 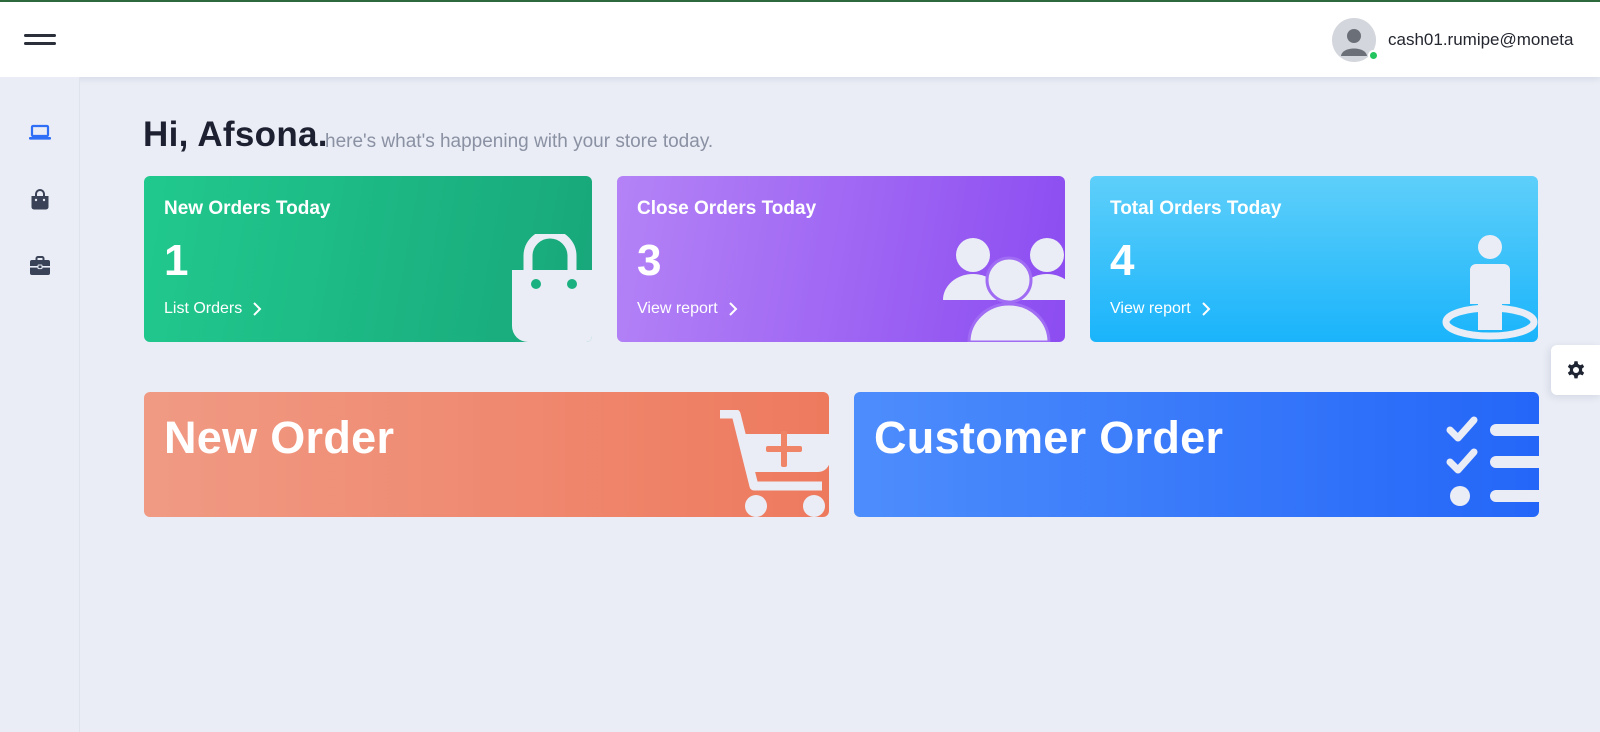 What do you see at coordinates (1049, 437) in the screenshot?
I see `action-title: Customer Order` at bounding box center [1049, 437].